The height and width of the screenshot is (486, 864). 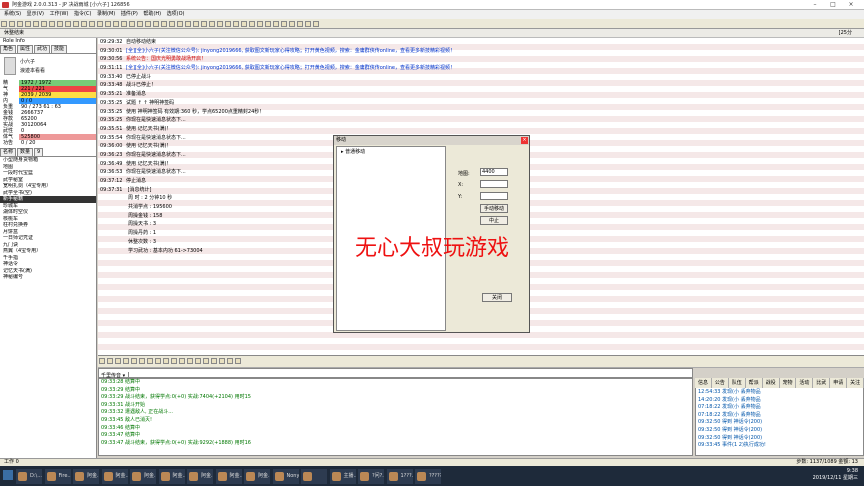 I want to click on menu-record: 录制(M), so click(x=106, y=14).